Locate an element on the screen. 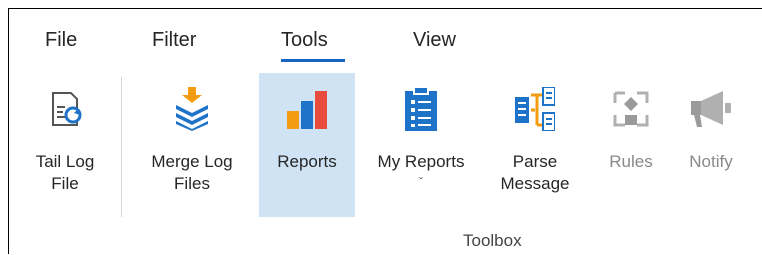 This screenshot has height=255, width=762. parse-icon is located at coordinates (535, 109).